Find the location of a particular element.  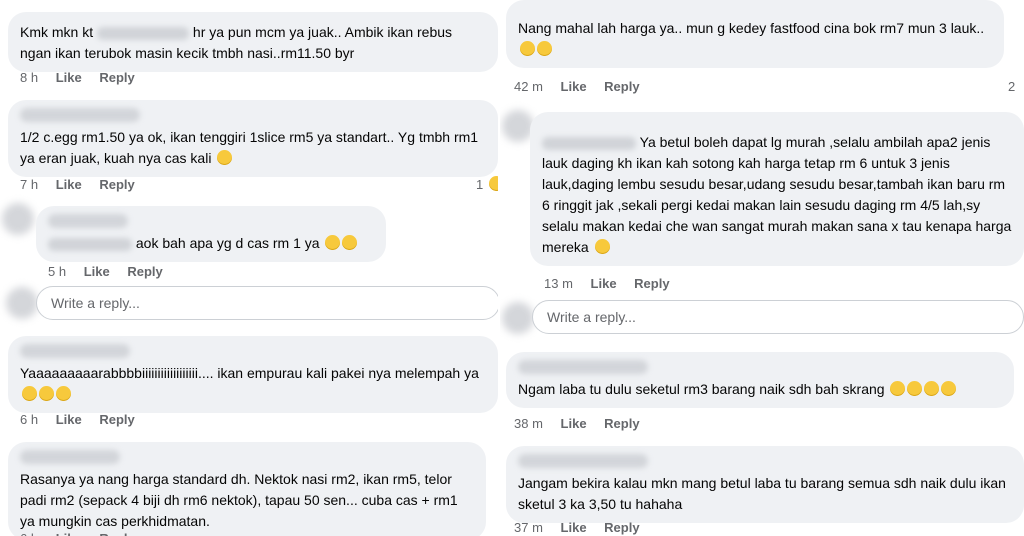

comment-meta: 7 h Like Reply is located at coordinates (77, 184).